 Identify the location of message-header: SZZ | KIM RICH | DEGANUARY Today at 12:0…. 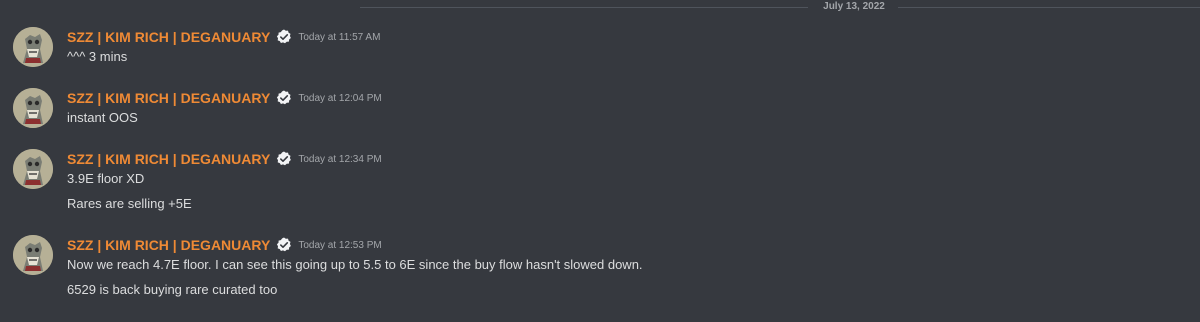
(224, 98).